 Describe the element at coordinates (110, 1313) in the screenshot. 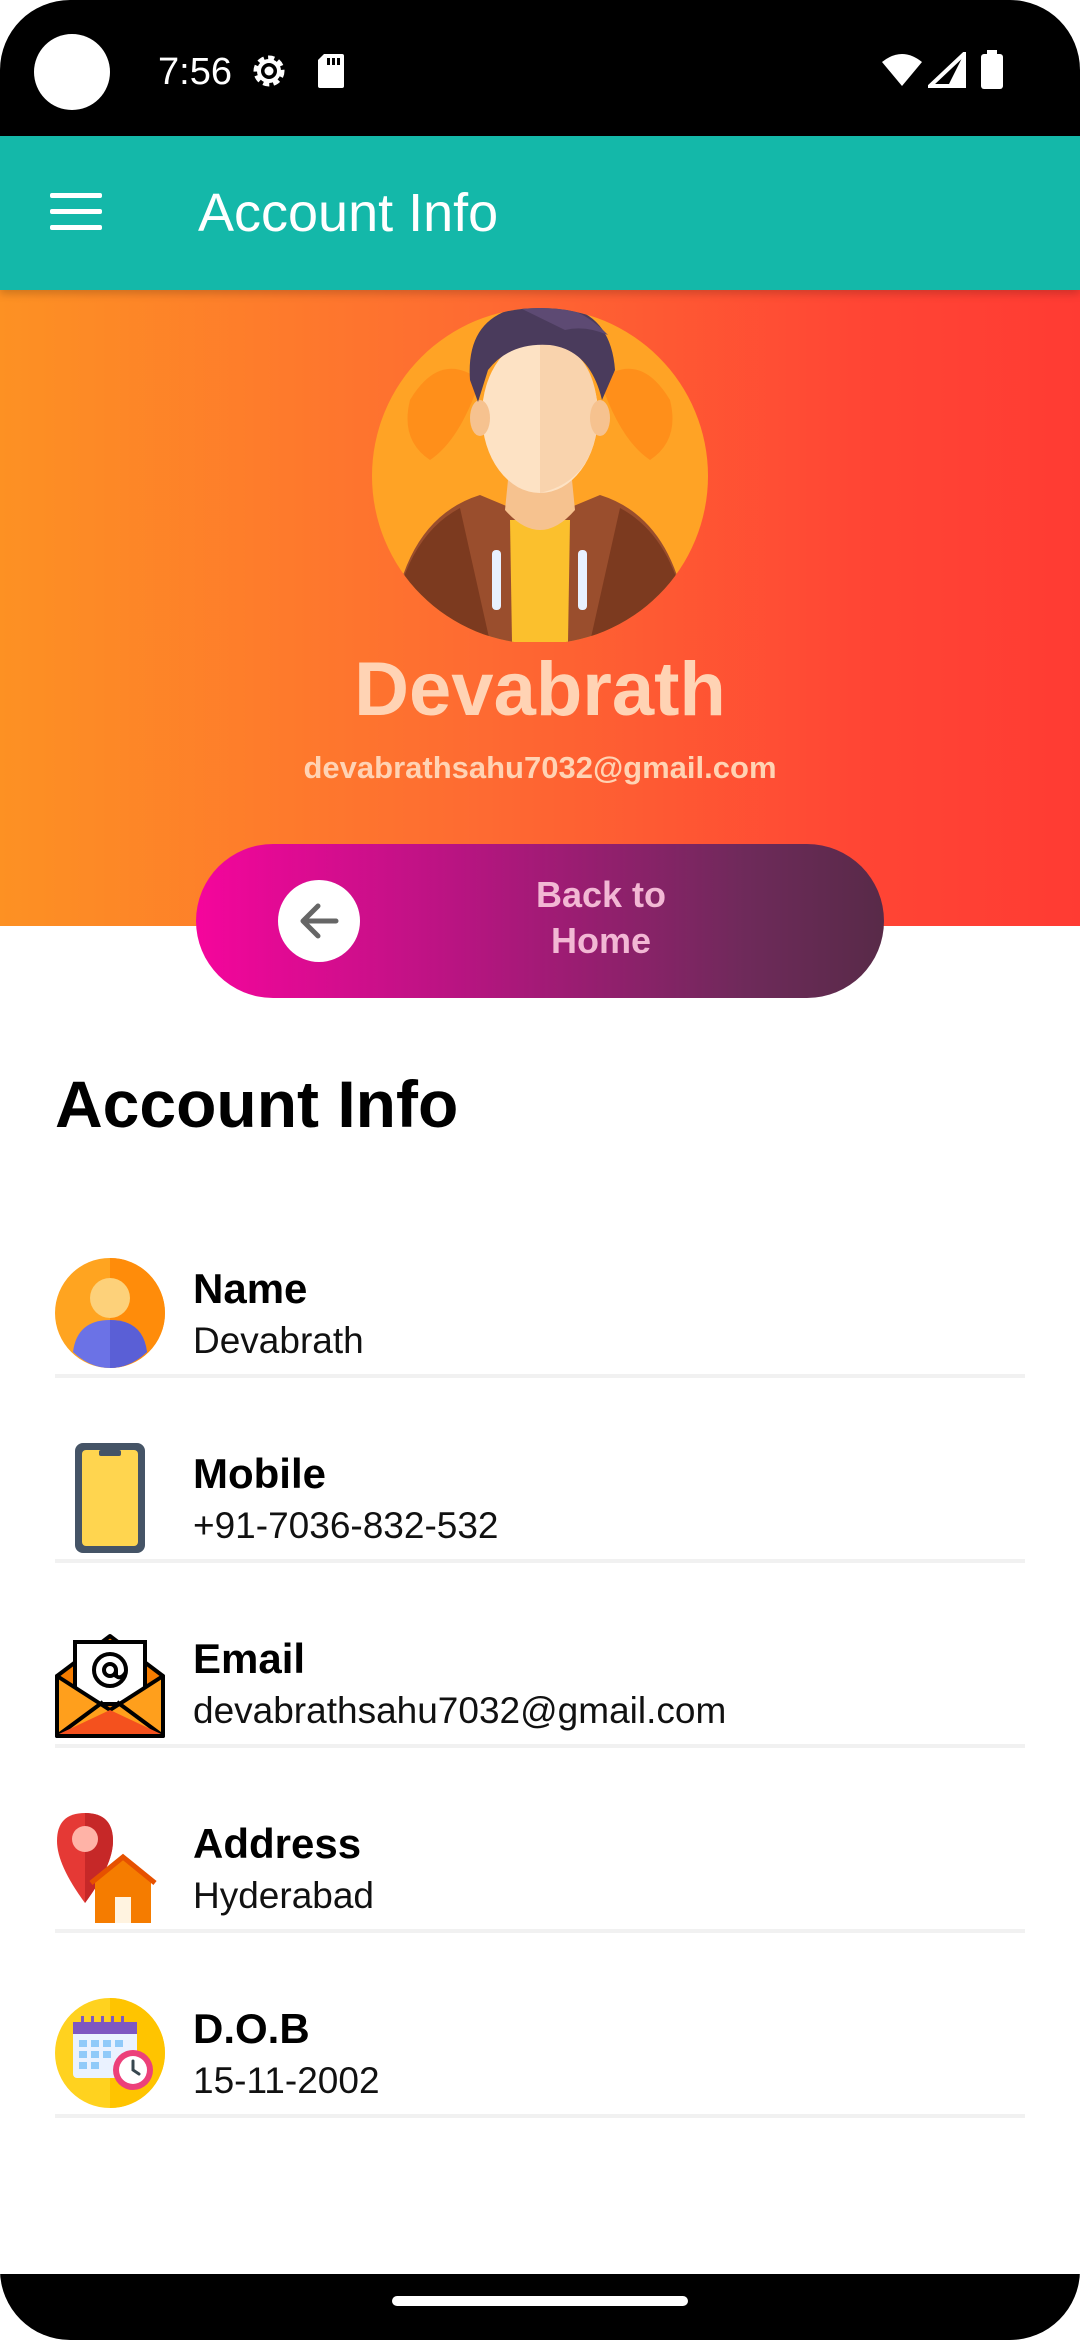

I see `user-icon` at that location.